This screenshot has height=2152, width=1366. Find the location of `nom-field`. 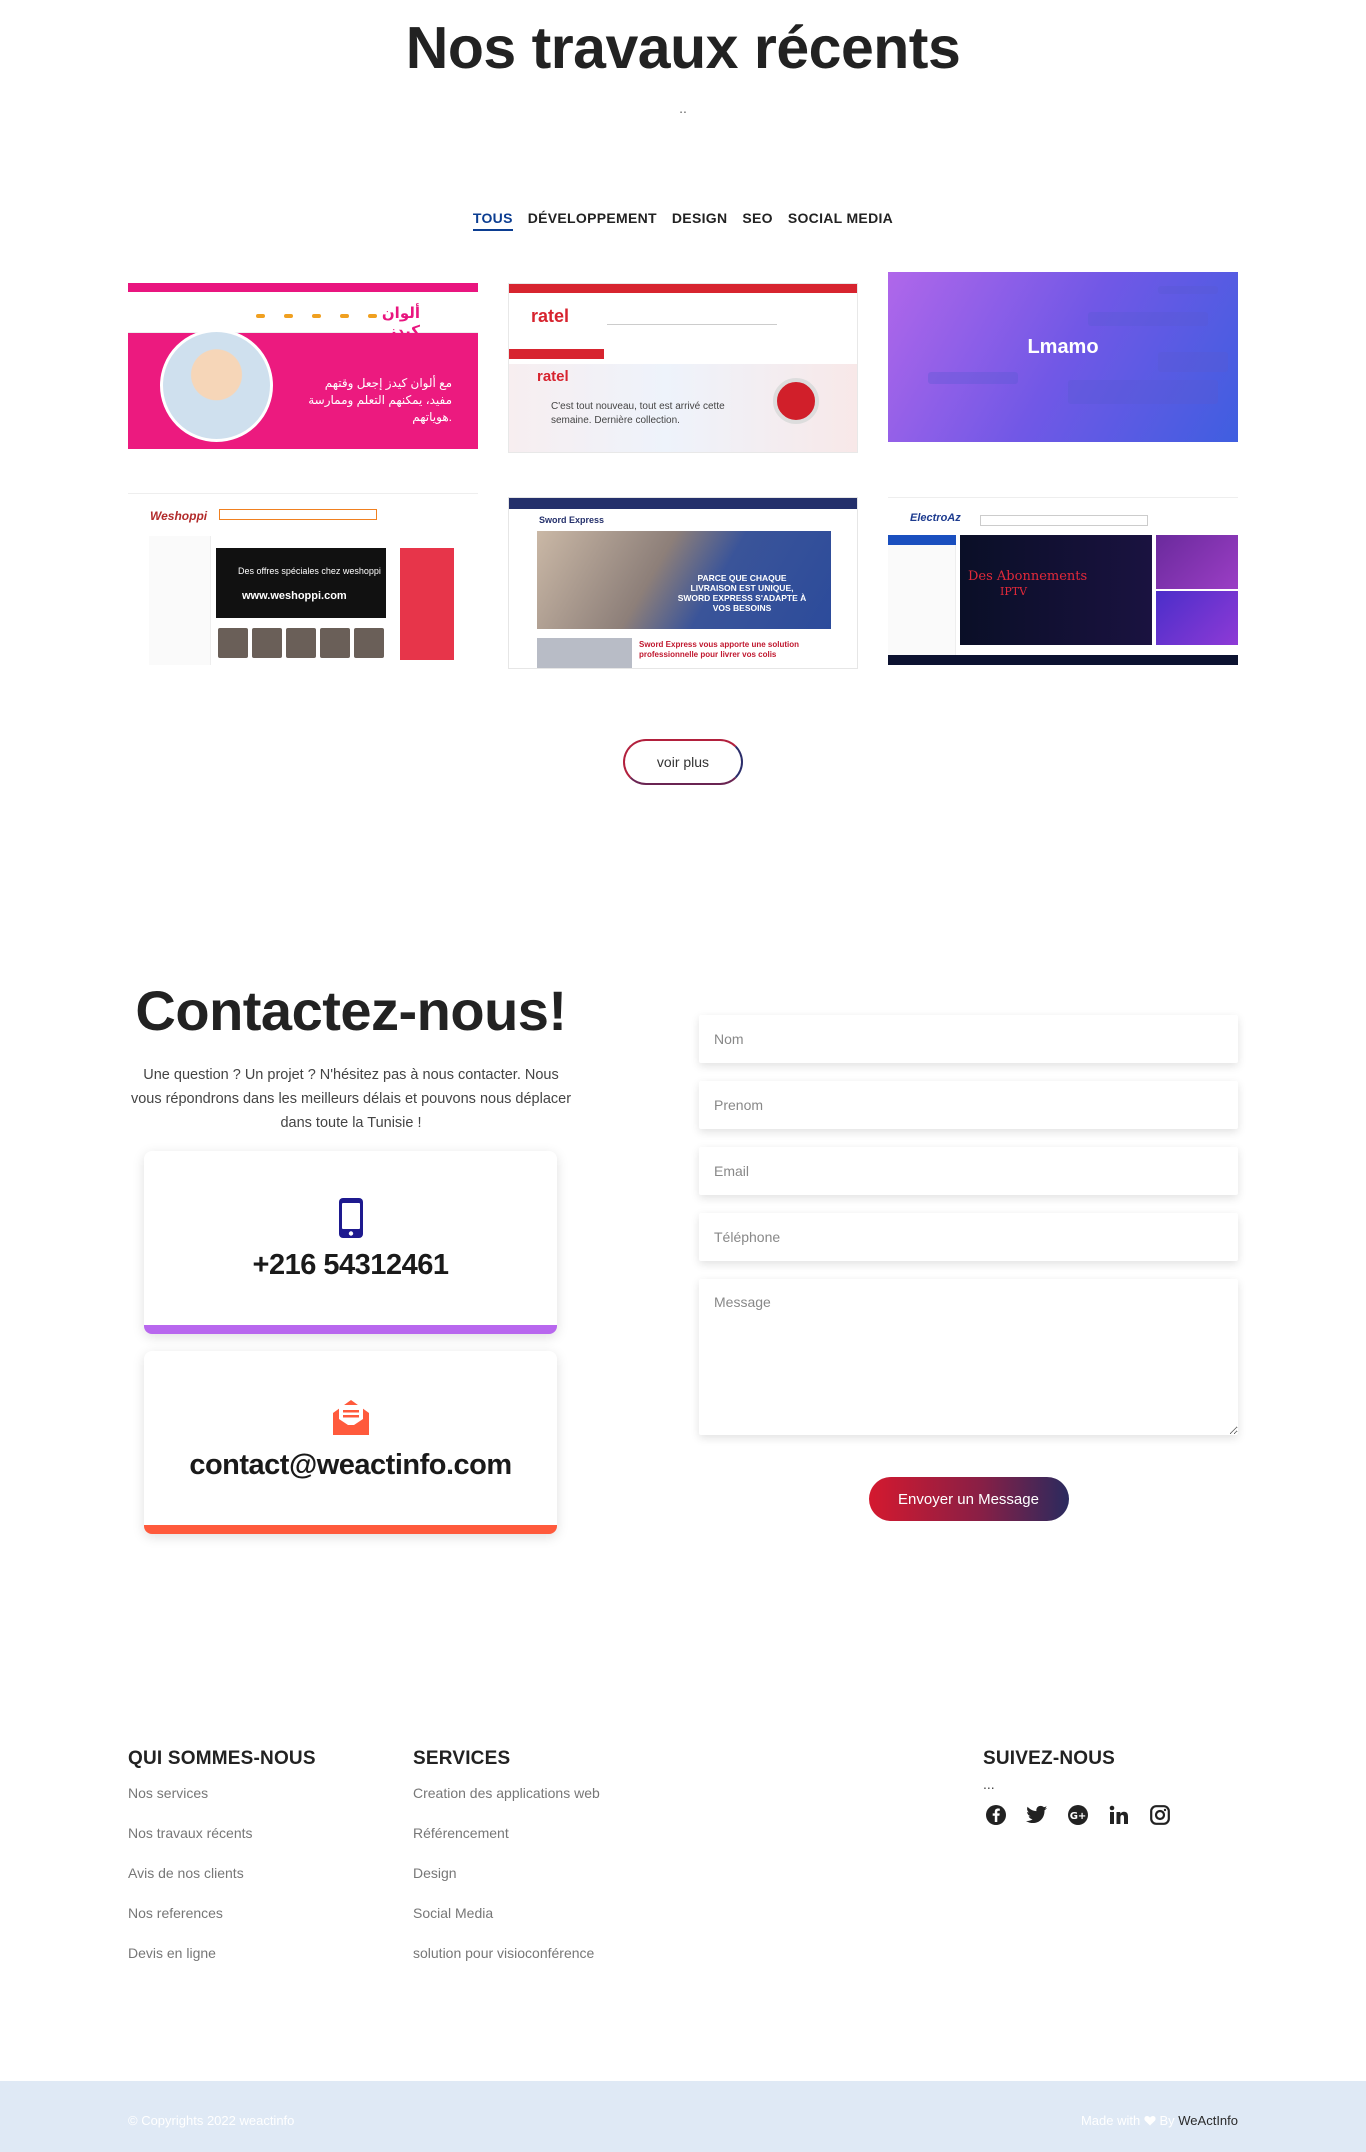

nom-field is located at coordinates (968, 1039).